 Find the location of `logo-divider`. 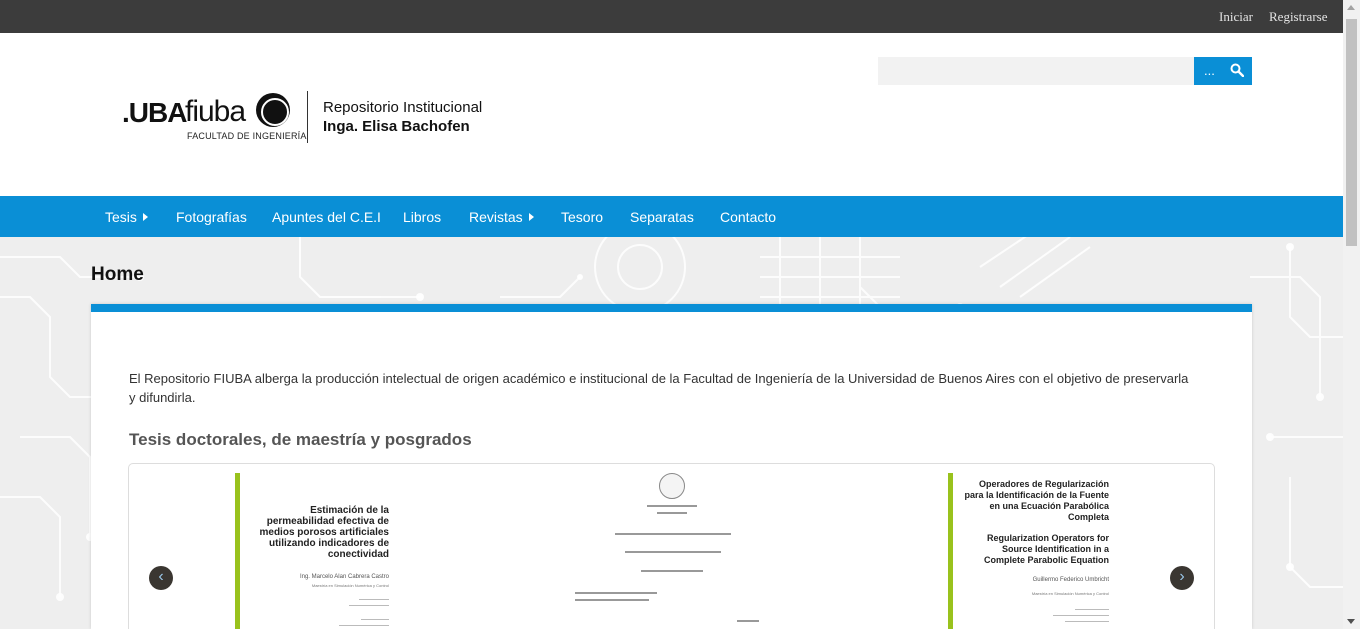

logo-divider is located at coordinates (307, 117).